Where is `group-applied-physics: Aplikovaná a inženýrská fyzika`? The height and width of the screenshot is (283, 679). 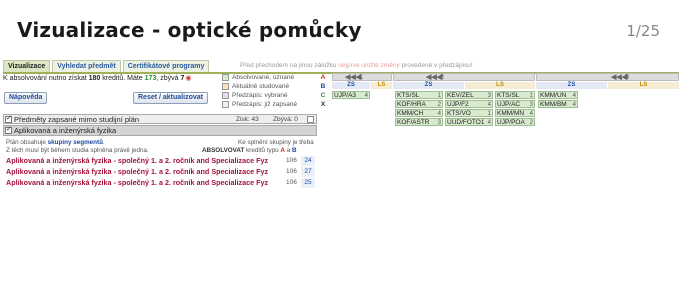
group-applied-physics: Aplikovaná a inženýrská fyzika is located at coordinates (160, 130).